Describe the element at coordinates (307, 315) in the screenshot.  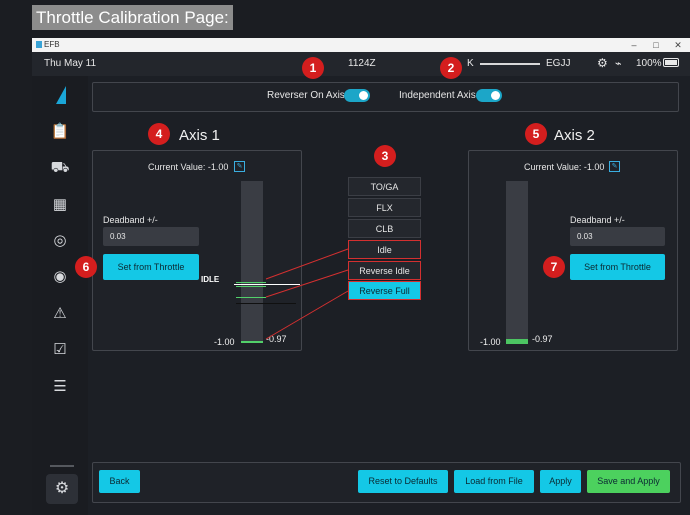
I see `annotation-line-reverse-full` at that location.